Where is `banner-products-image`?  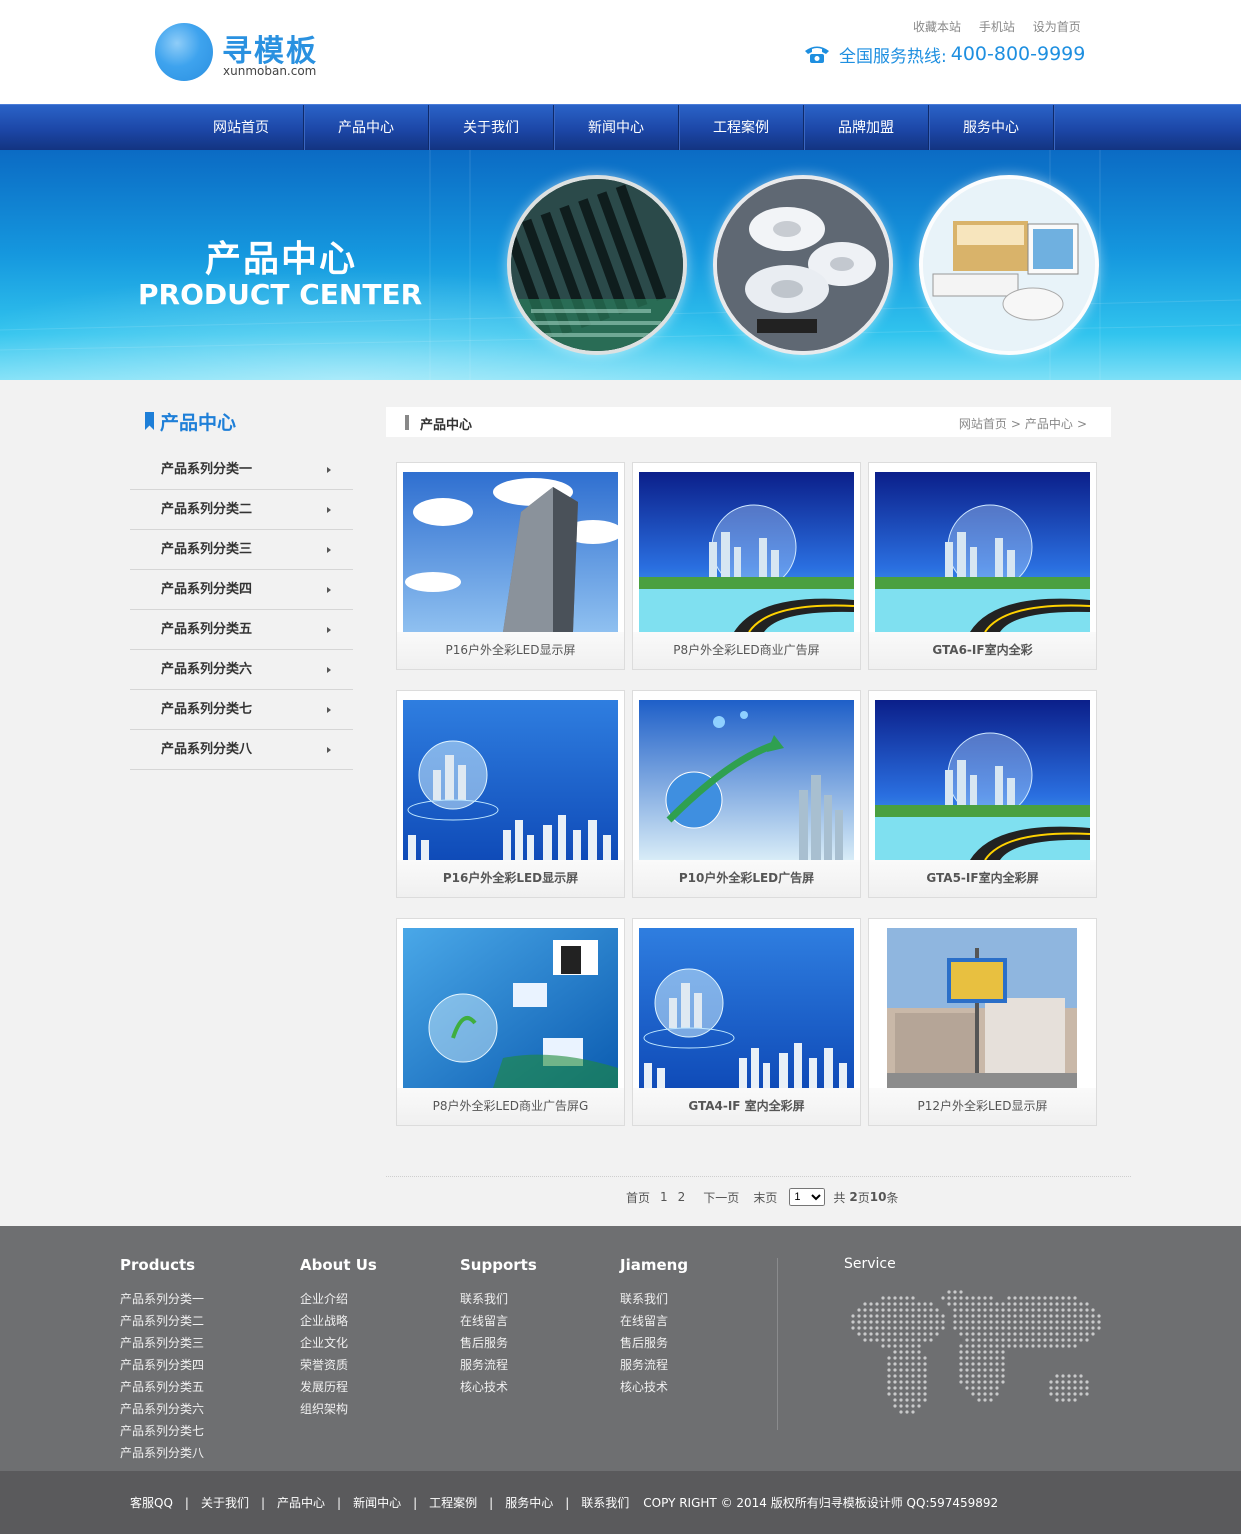
banner-products-image is located at coordinates (1009, 265).